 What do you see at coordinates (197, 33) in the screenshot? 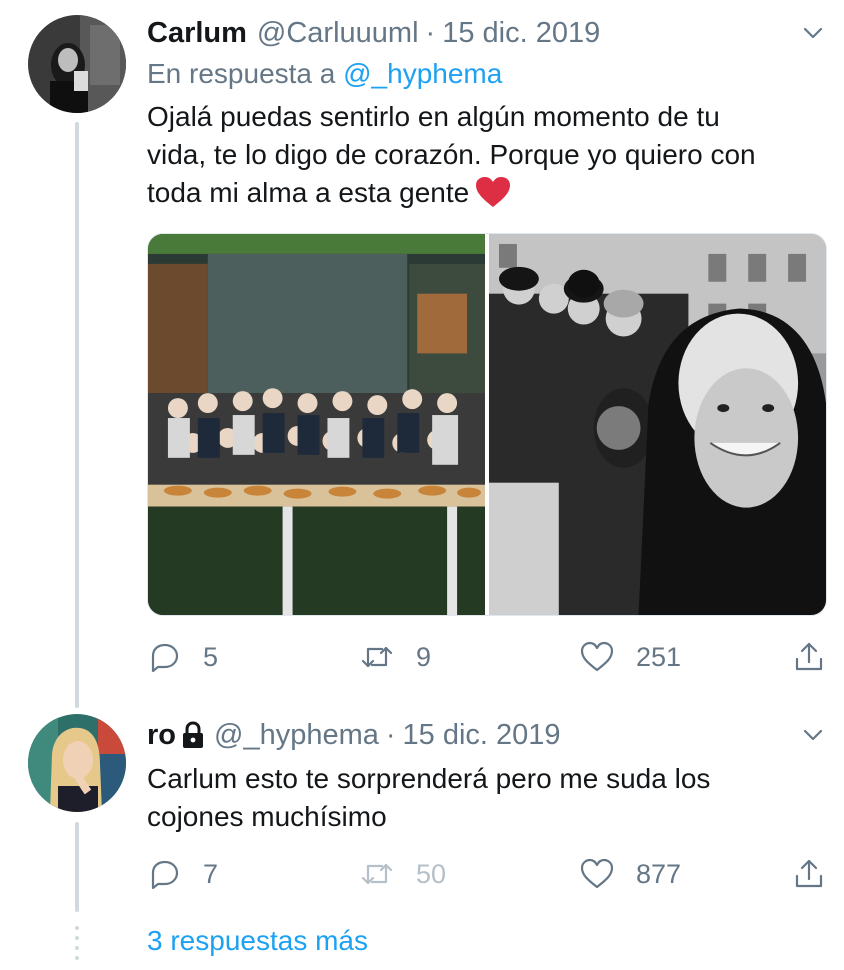
I see `display-name: Carlum` at bounding box center [197, 33].